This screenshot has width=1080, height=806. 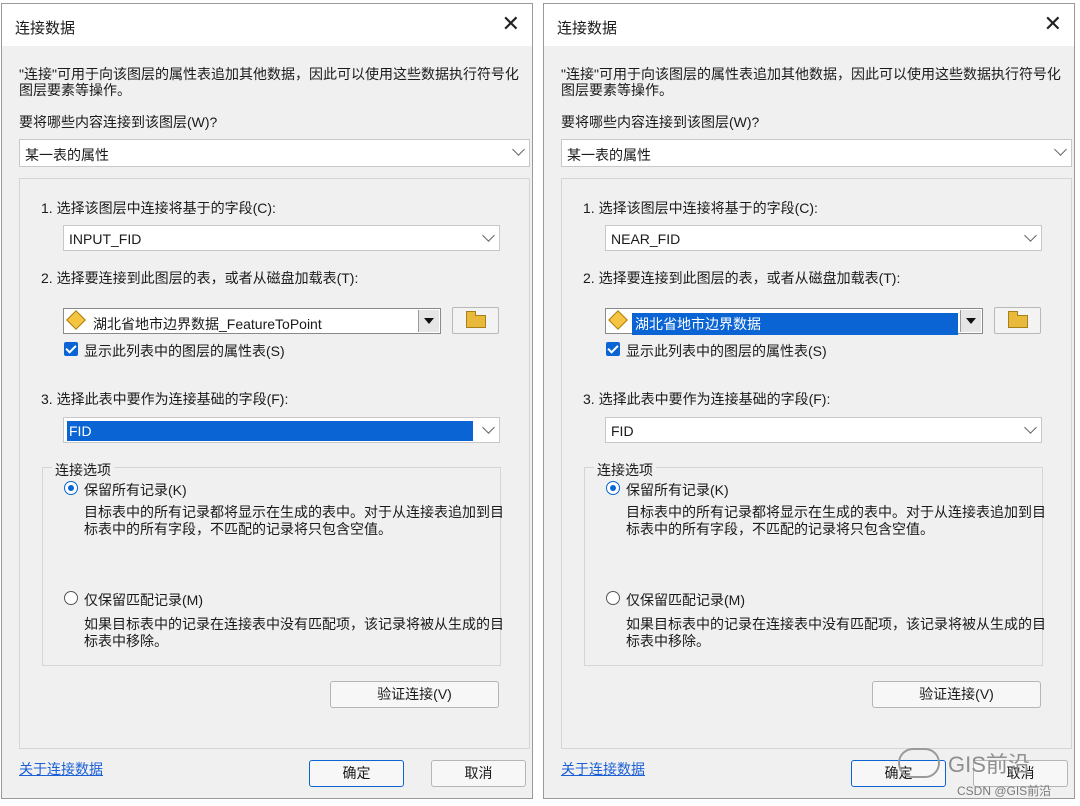 I want to click on join-table-value: 湖北省地市边界数据, so click(x=795, y=324).